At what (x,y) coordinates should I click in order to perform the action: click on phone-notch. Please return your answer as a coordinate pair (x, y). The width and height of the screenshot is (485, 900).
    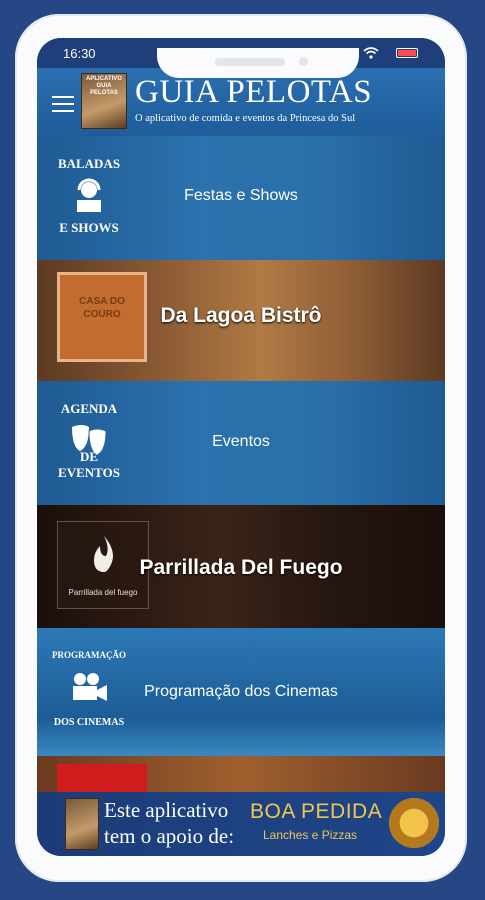
    Looking at the image, I should click on (258, 63).